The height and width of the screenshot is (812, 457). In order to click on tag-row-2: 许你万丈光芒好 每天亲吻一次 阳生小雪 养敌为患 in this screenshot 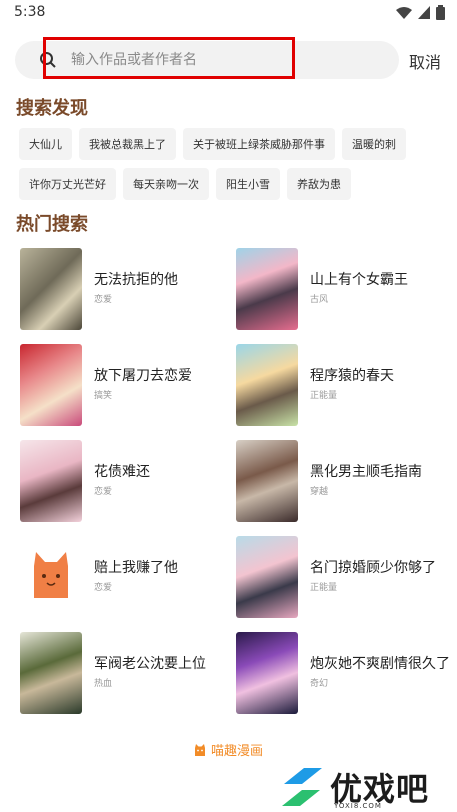, I will do `click(234, 184)`.